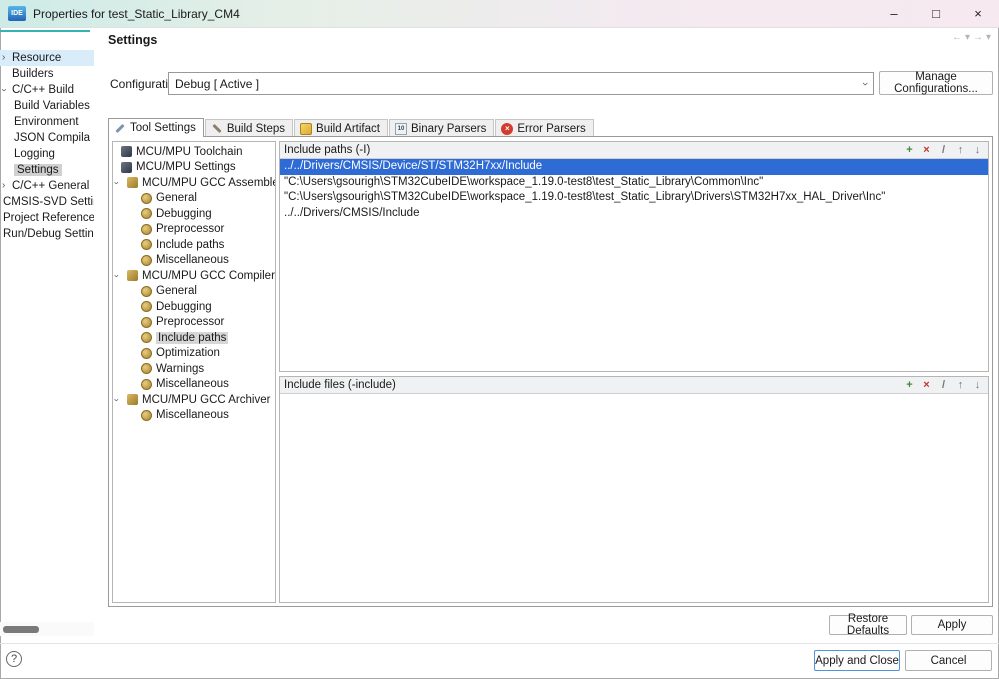  Describe the element at coordinates (857, 660) in the screenshot. I see `apply-and-close-button: Apply and Close` at that location.